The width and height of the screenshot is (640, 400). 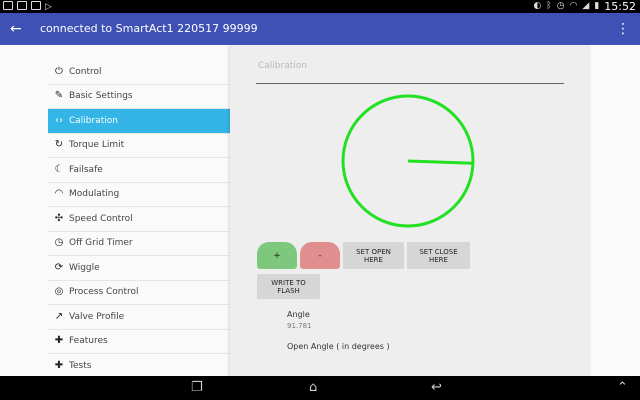 What do you see at coordinates (59, 243) in the screenshot?
I see `clock-icon: ◷` at bounding box center [59, 243].